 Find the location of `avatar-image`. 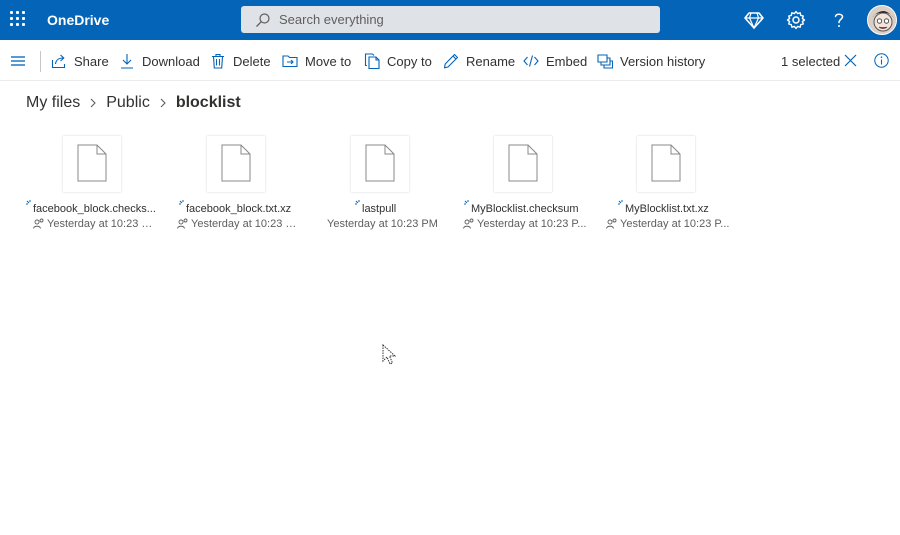

avatar-image is located at coordinates (882, 20).